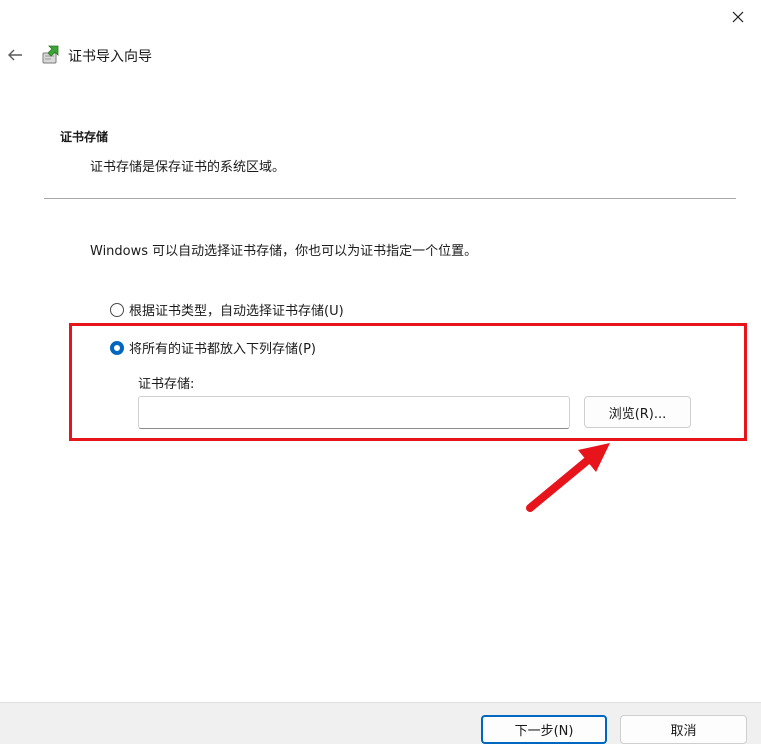 The height and width of the screenshot is (744, 761). Describe the element at coordinates (188, 167) in the screenshot. I see `section-description: 证书存储是保存证书的系统区域。` at that location.